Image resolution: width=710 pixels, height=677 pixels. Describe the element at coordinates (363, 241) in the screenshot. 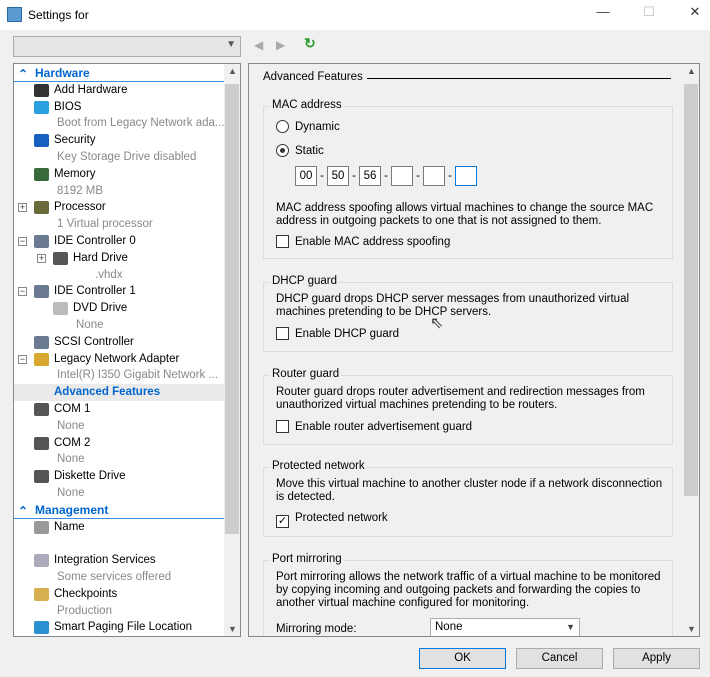

I see `mac-spoofing-checkbox: Enable MAC address spoofing` at that location.